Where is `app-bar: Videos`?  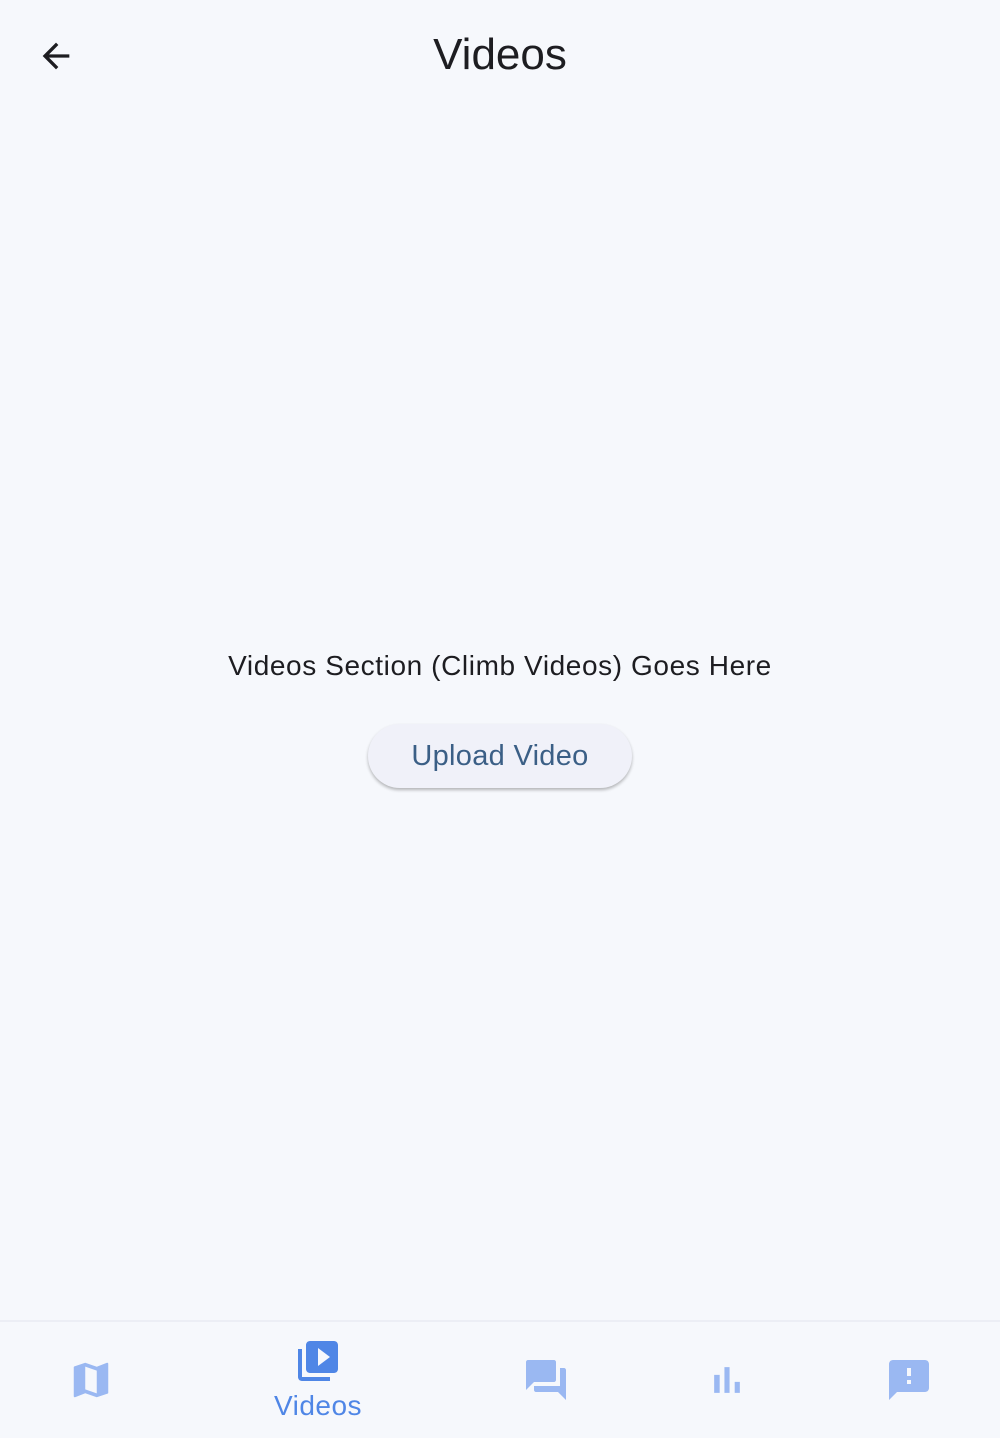
app-bar: Videos is located at coordinates (500, 56).